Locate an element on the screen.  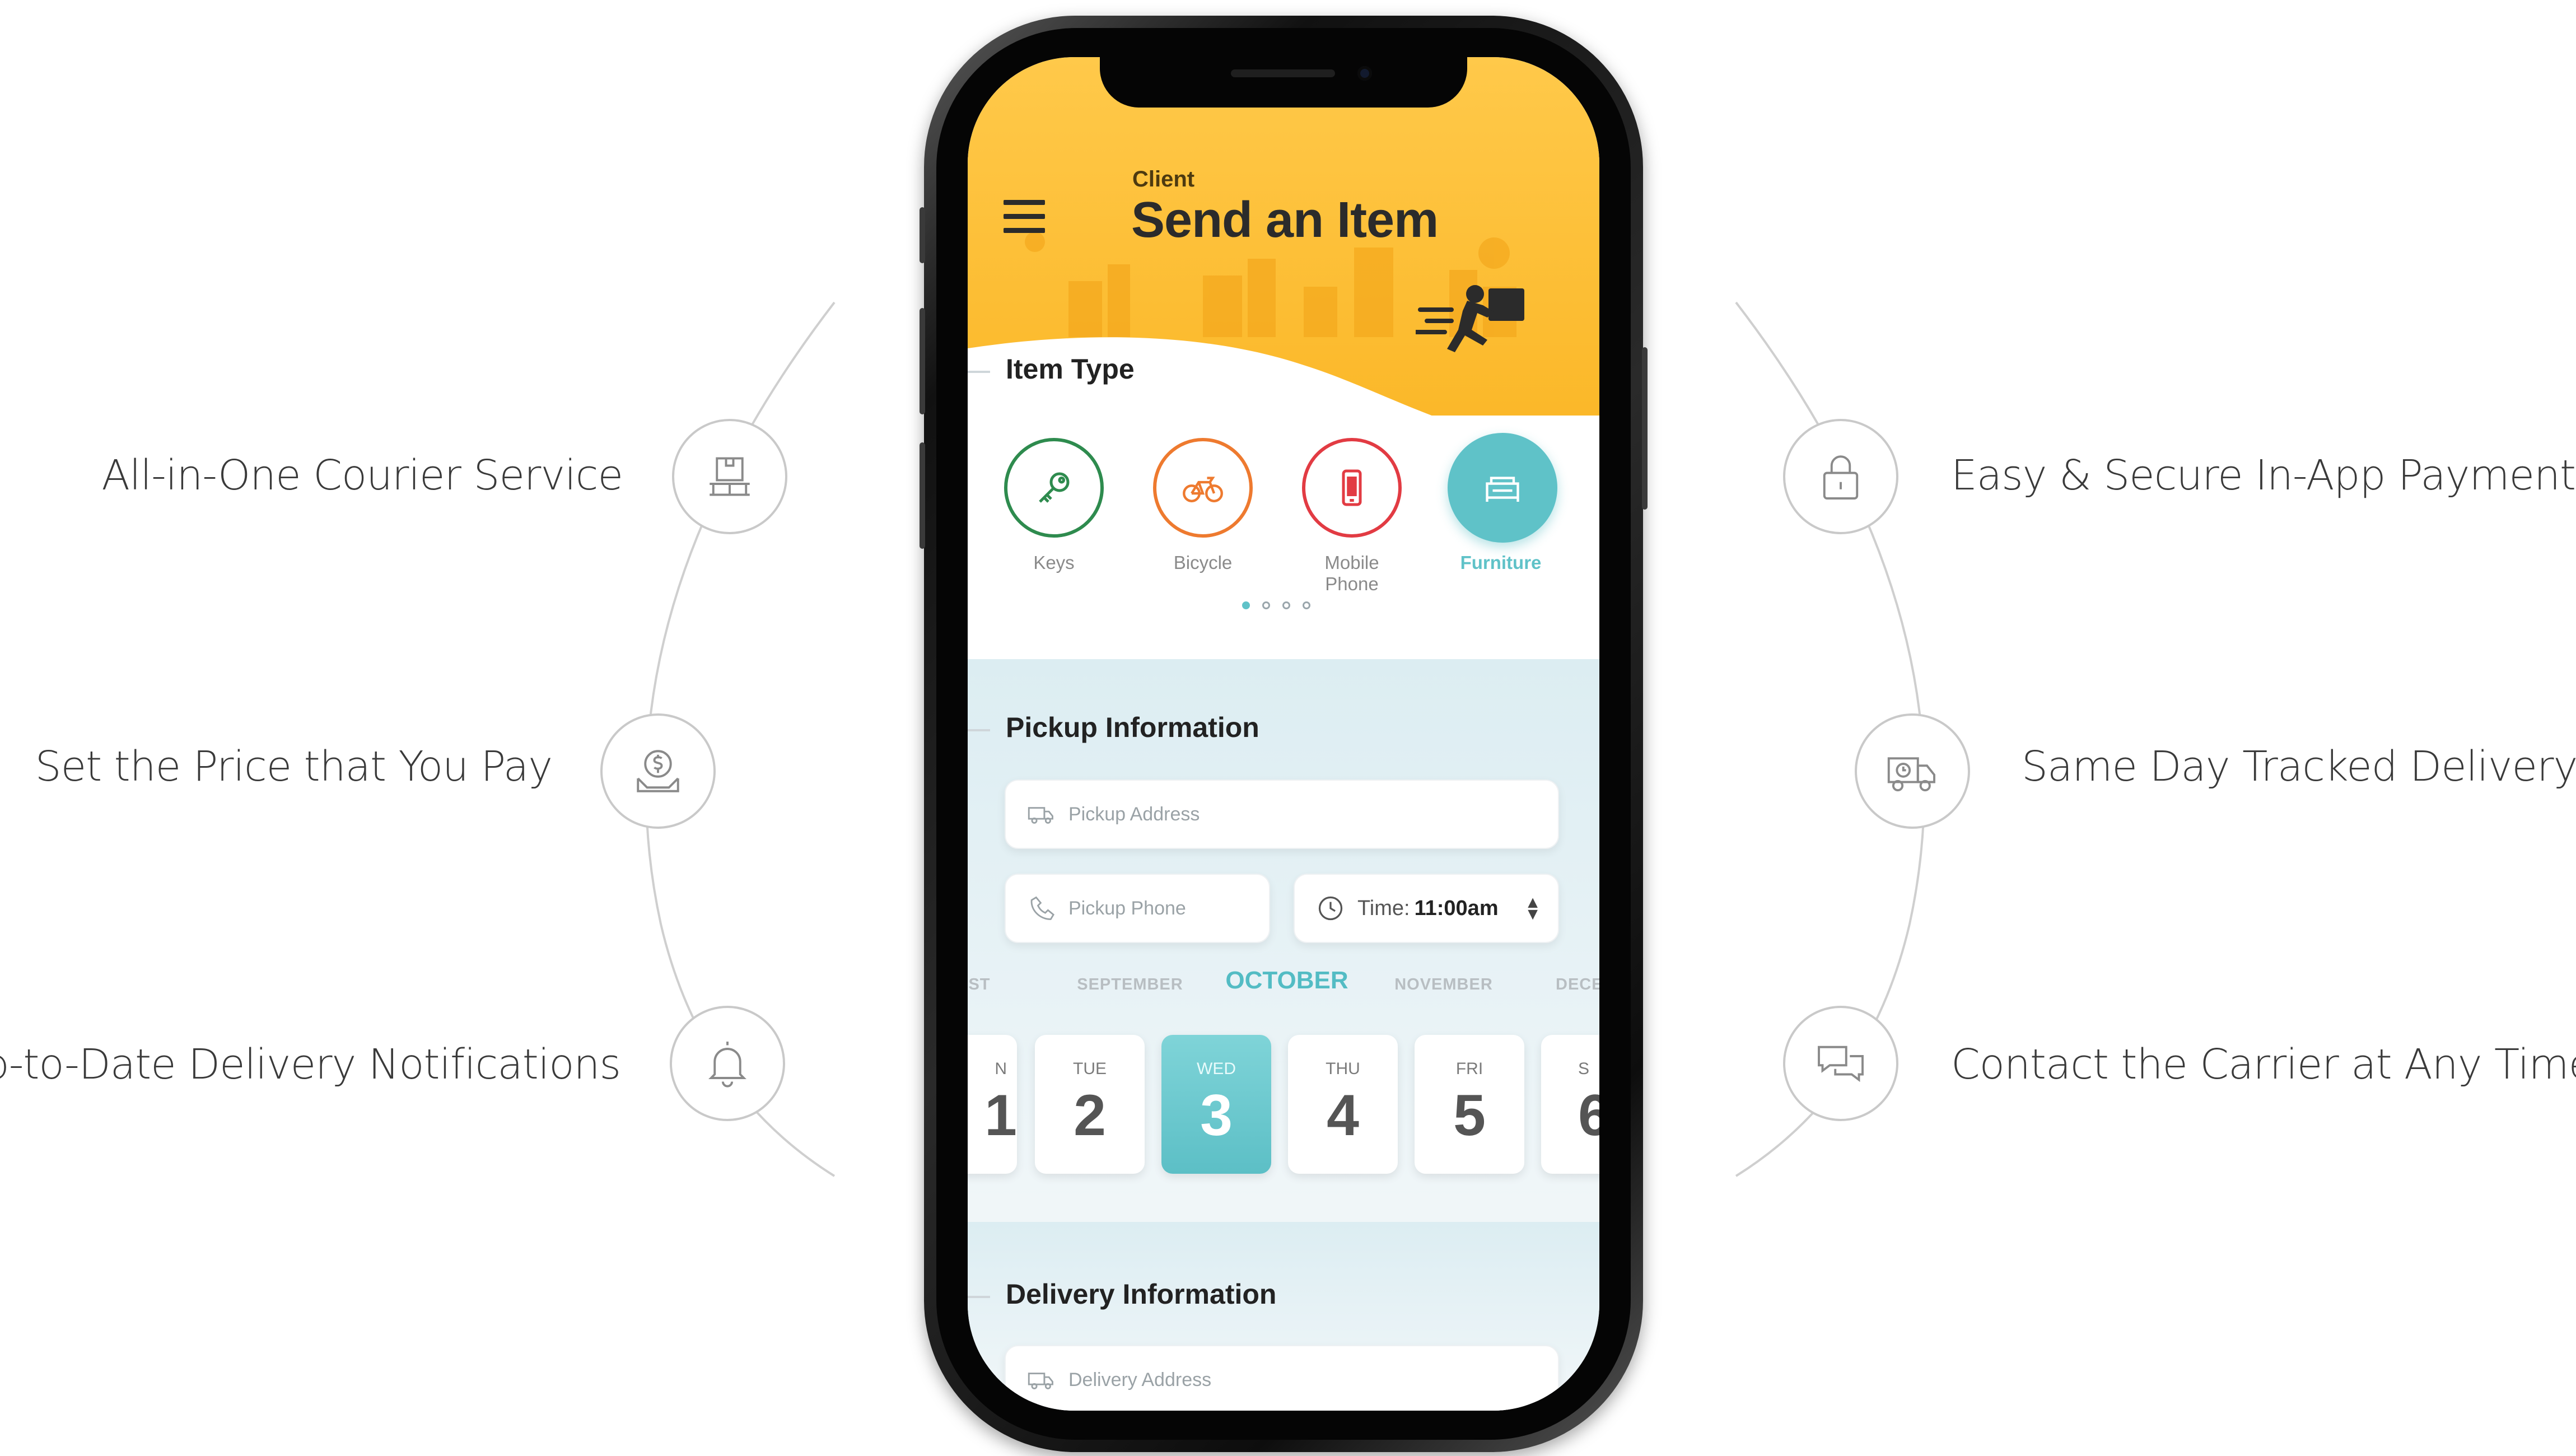
pickup-address-input: Pickup Address is located at coordinates (1282, 815).